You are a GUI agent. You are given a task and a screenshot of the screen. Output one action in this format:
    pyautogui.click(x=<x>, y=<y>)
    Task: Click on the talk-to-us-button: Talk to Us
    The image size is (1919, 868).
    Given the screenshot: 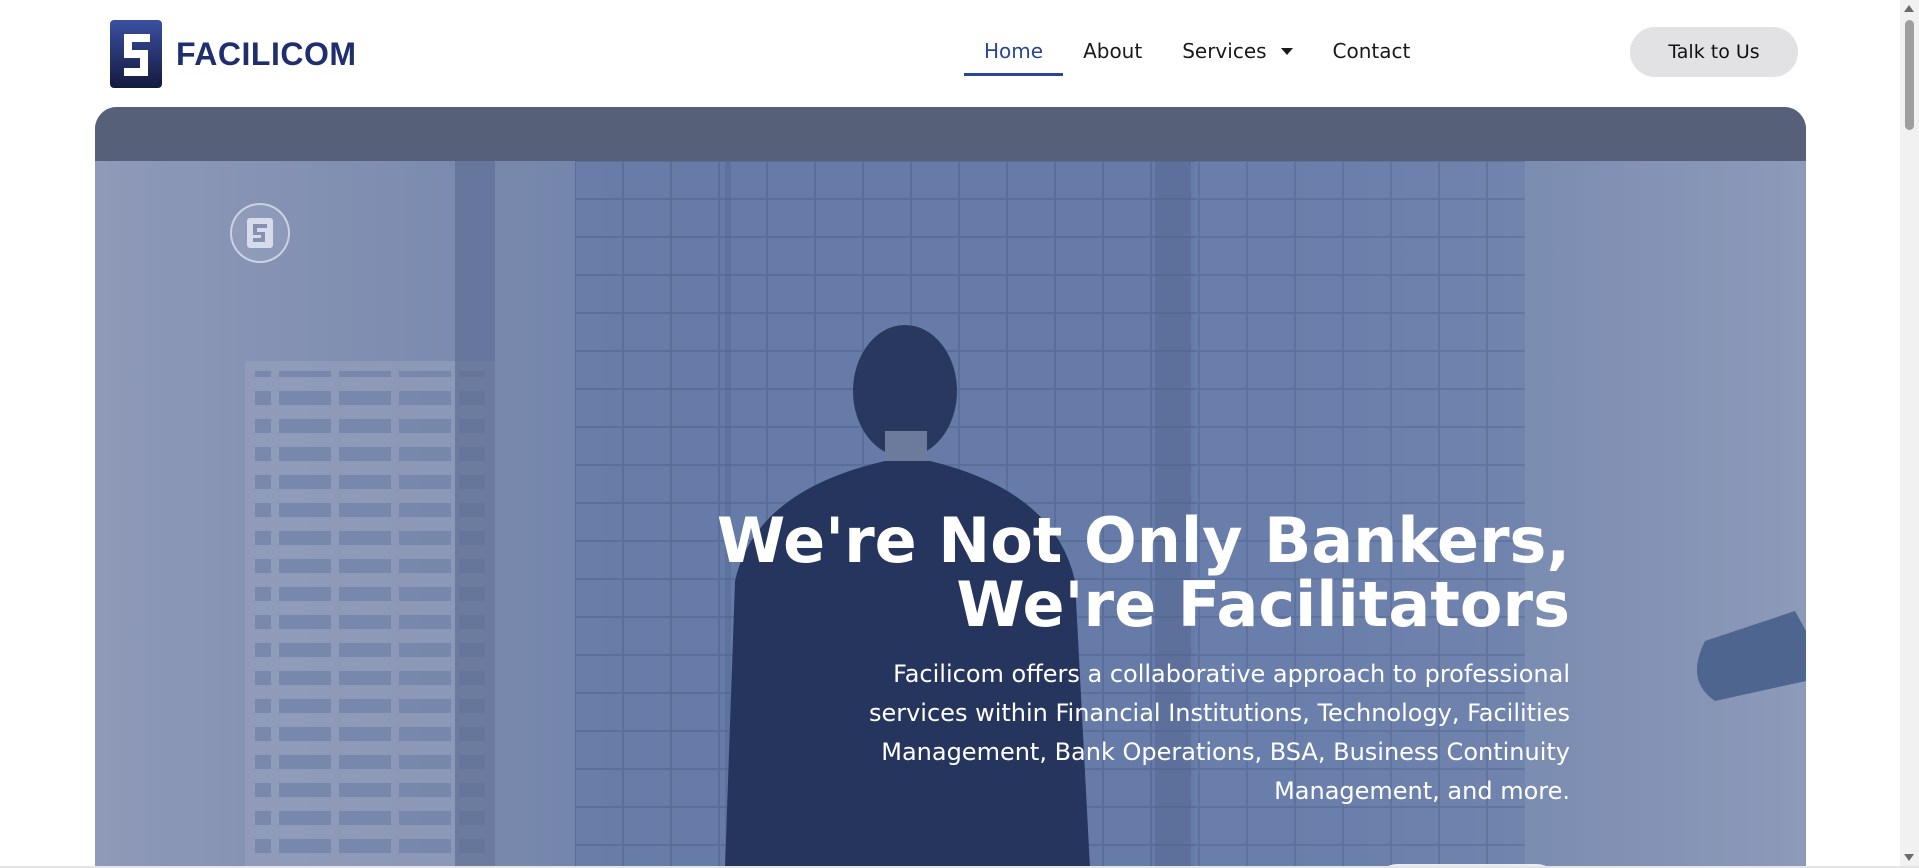 What is the action you would take?
    pyautogui.click(x=1714, y=52)
    